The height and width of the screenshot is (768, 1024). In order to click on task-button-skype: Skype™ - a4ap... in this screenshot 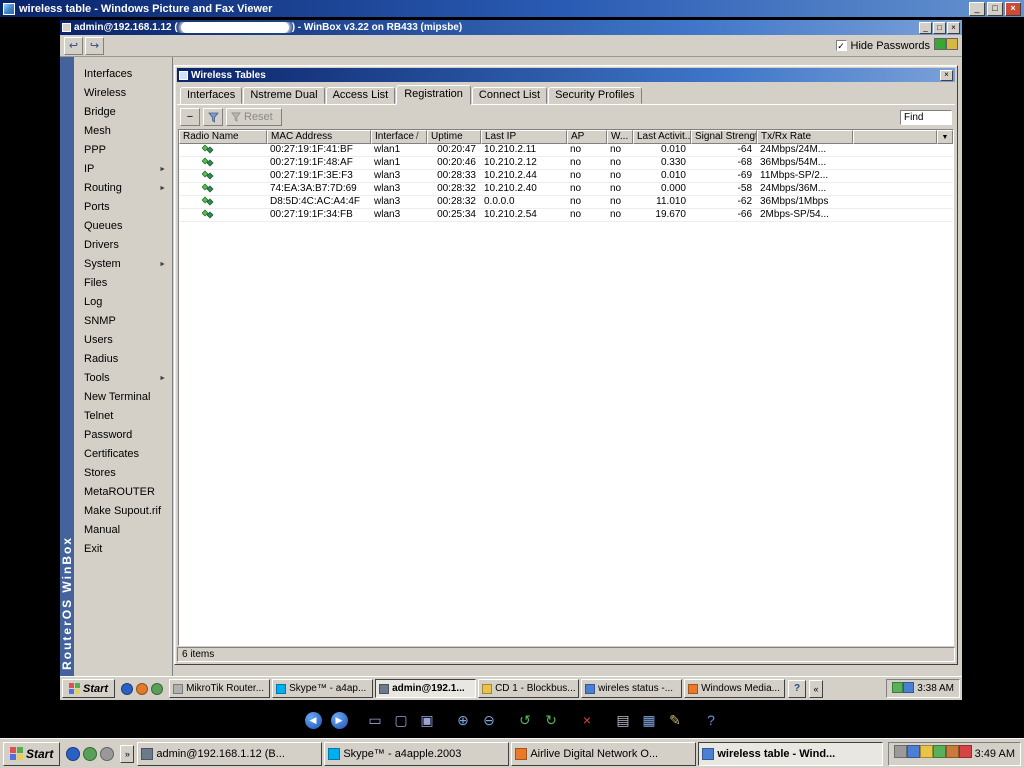, I will do `click(323, 688)`.